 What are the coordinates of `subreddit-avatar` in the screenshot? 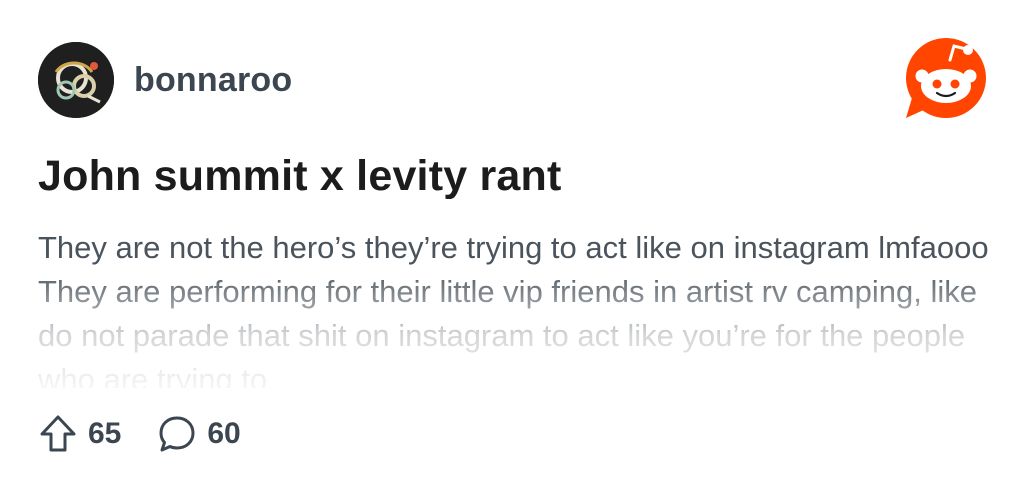 It's located at (76, 80).